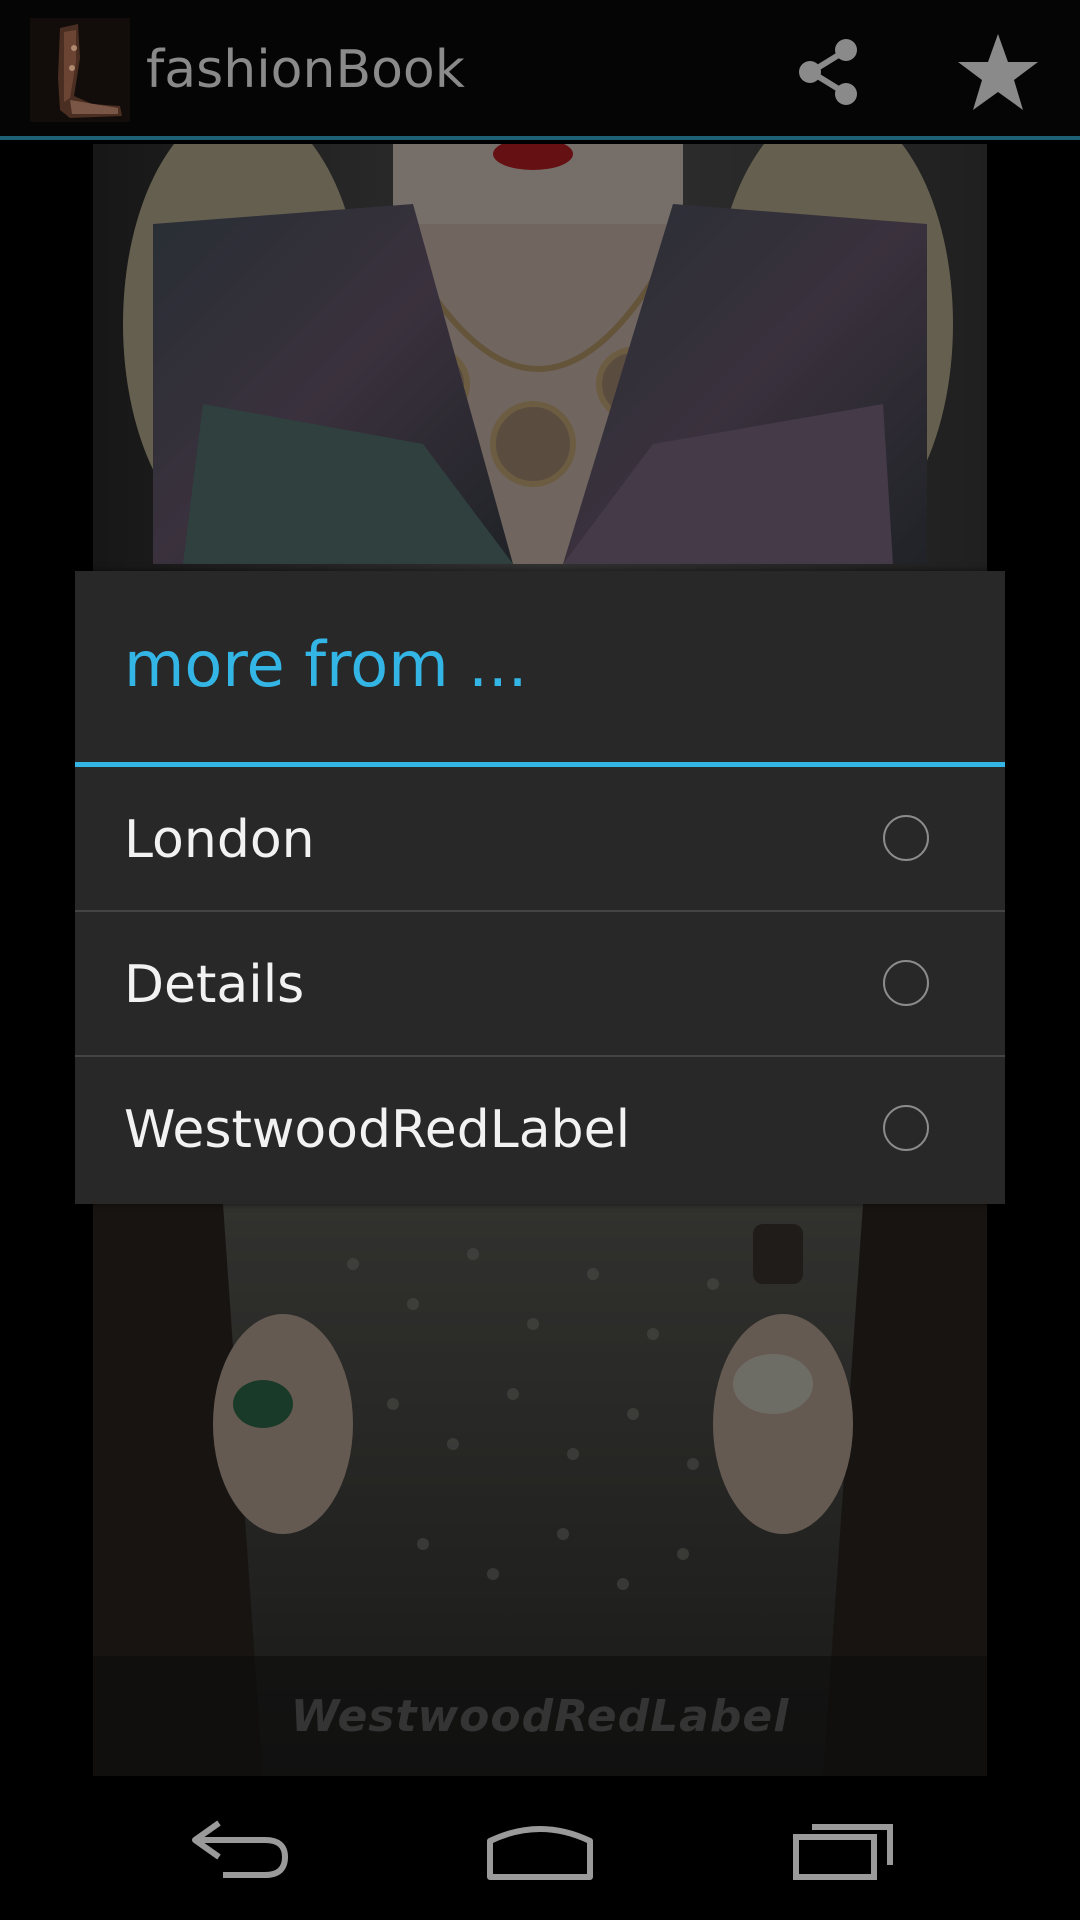 The image size is (1080, 1920). What do you see at coordinates (214, 985) in the screenshot?
I see `option-label: Details` at bounding box center [214, 985].